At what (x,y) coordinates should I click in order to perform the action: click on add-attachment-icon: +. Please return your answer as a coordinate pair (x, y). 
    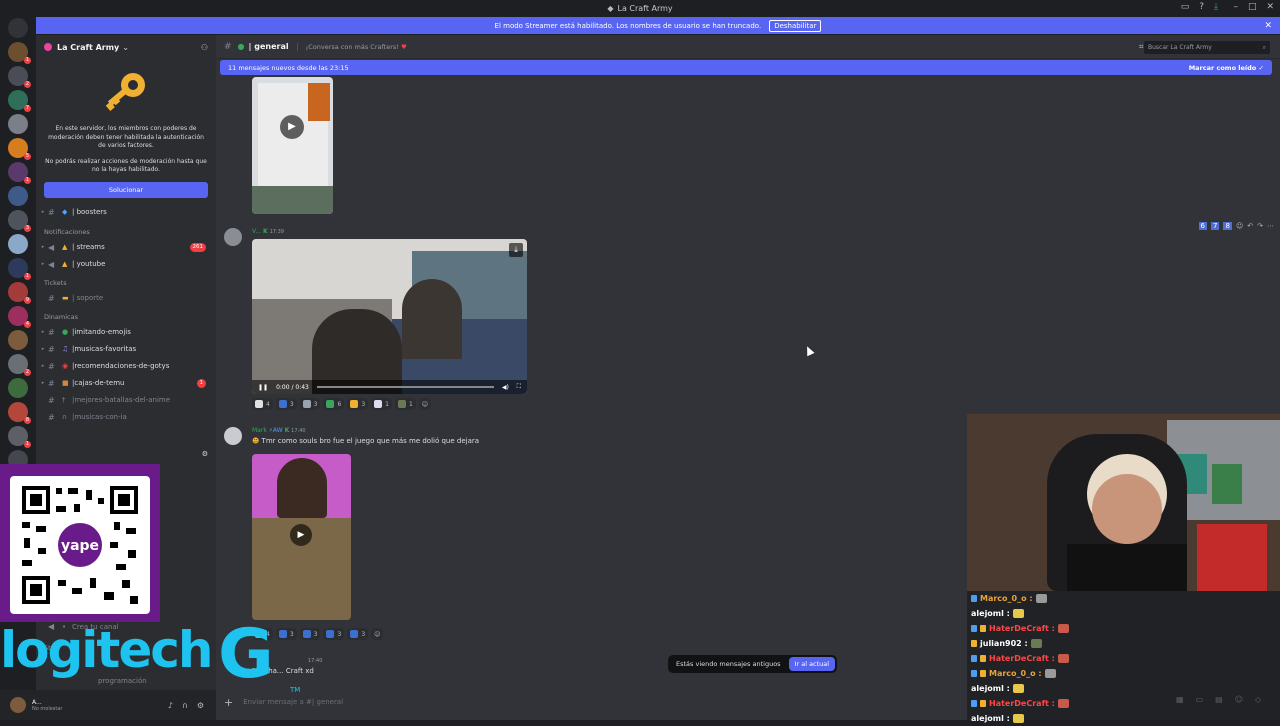
    Looking at the image, I should click on (228, 702).